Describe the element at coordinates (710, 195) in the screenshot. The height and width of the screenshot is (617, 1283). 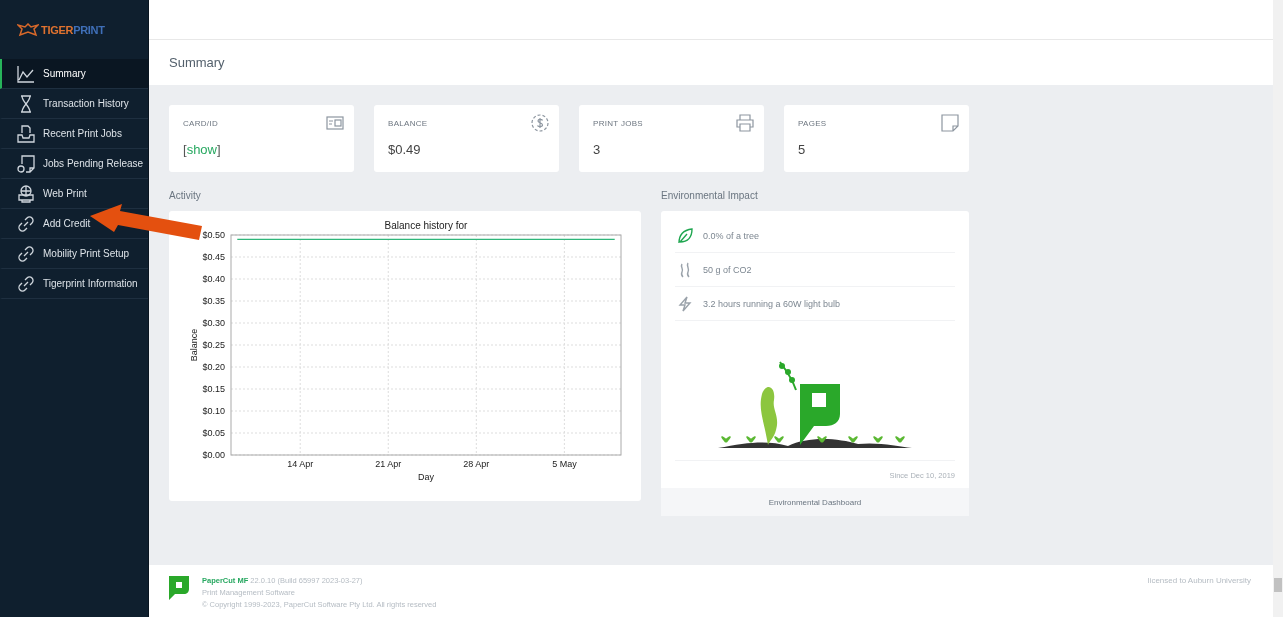
I see `section-heading: Environmental Impact` at that location.